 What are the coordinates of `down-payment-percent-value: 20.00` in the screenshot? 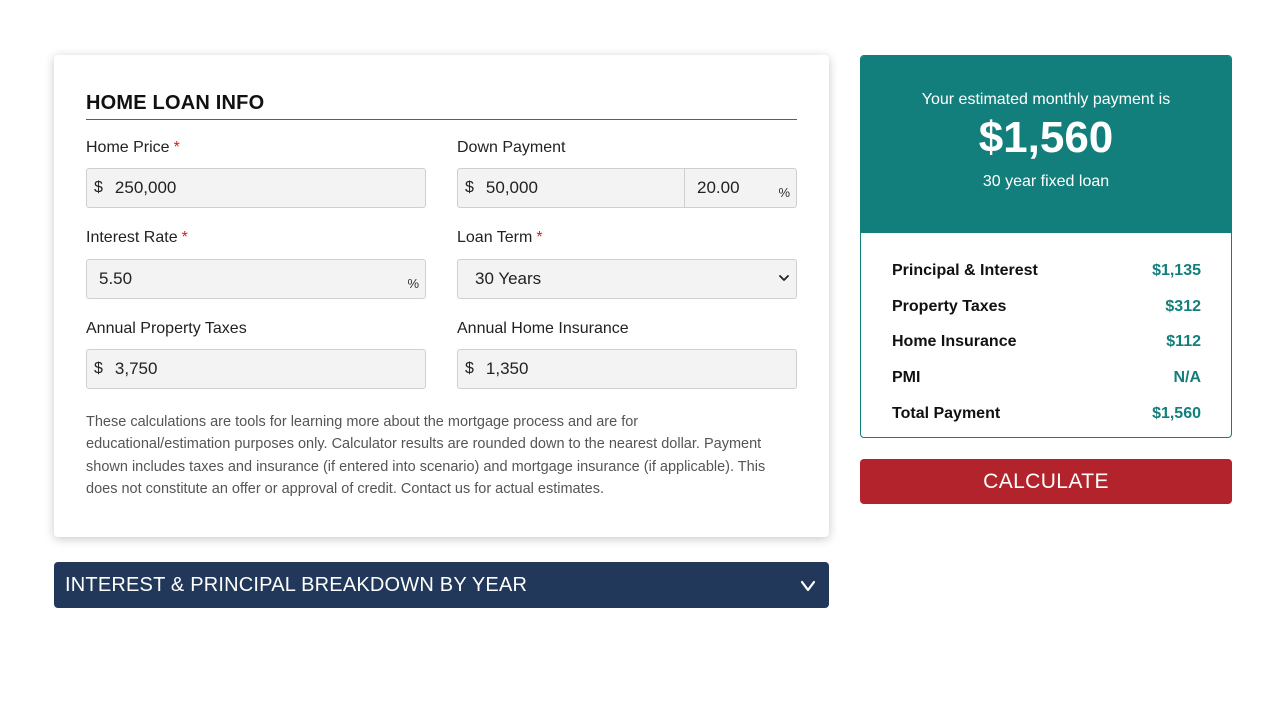 It's located at (718, 187).